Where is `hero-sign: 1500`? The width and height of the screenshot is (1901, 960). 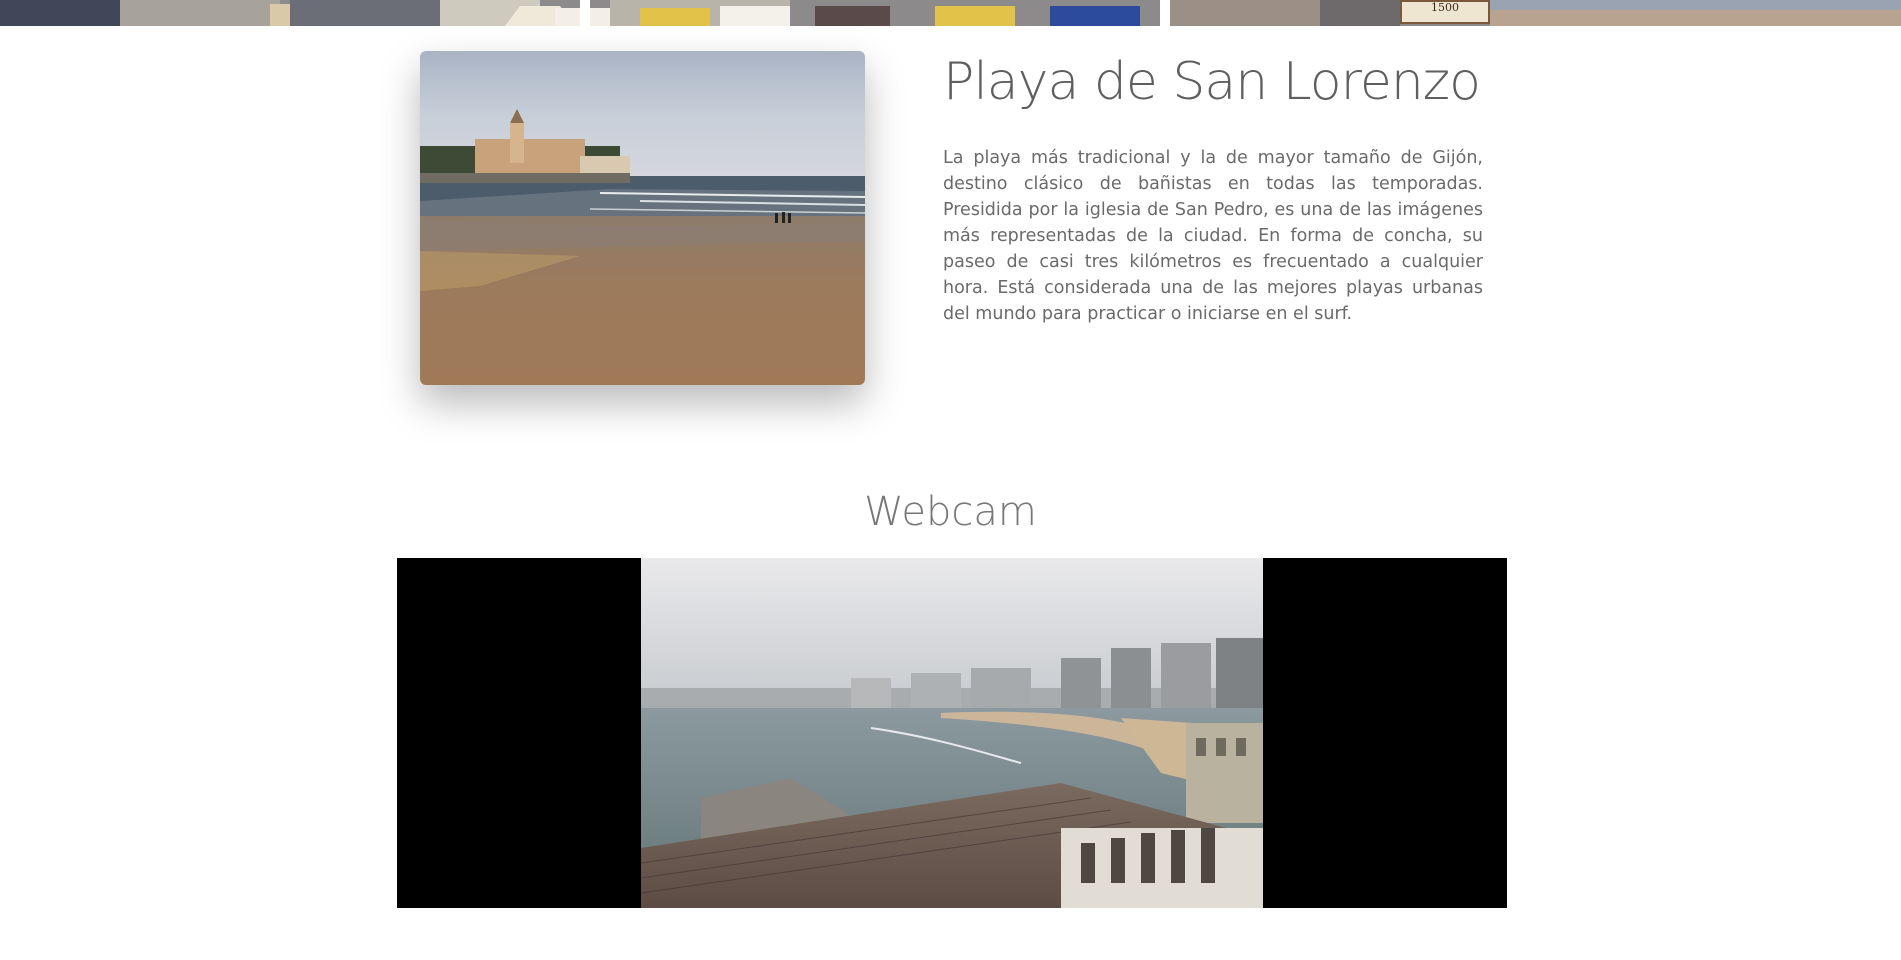 hero-sign: 1500 is located at coordinates (1445, 12).